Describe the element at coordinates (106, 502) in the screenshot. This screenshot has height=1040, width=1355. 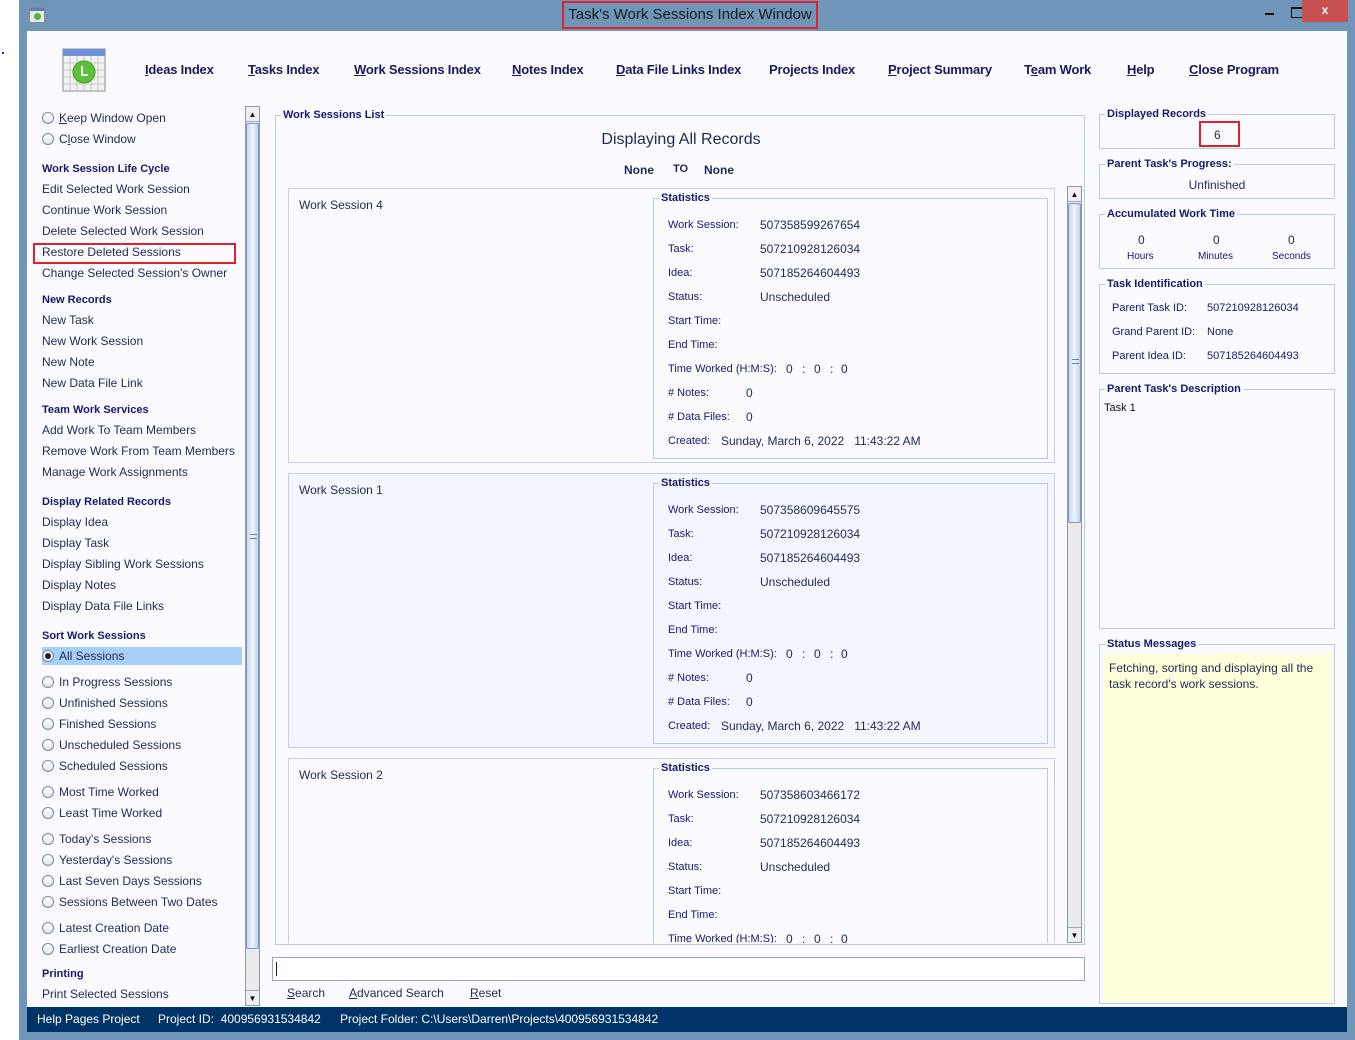
I see `section-header-related-records: Display Related Records` at that location.